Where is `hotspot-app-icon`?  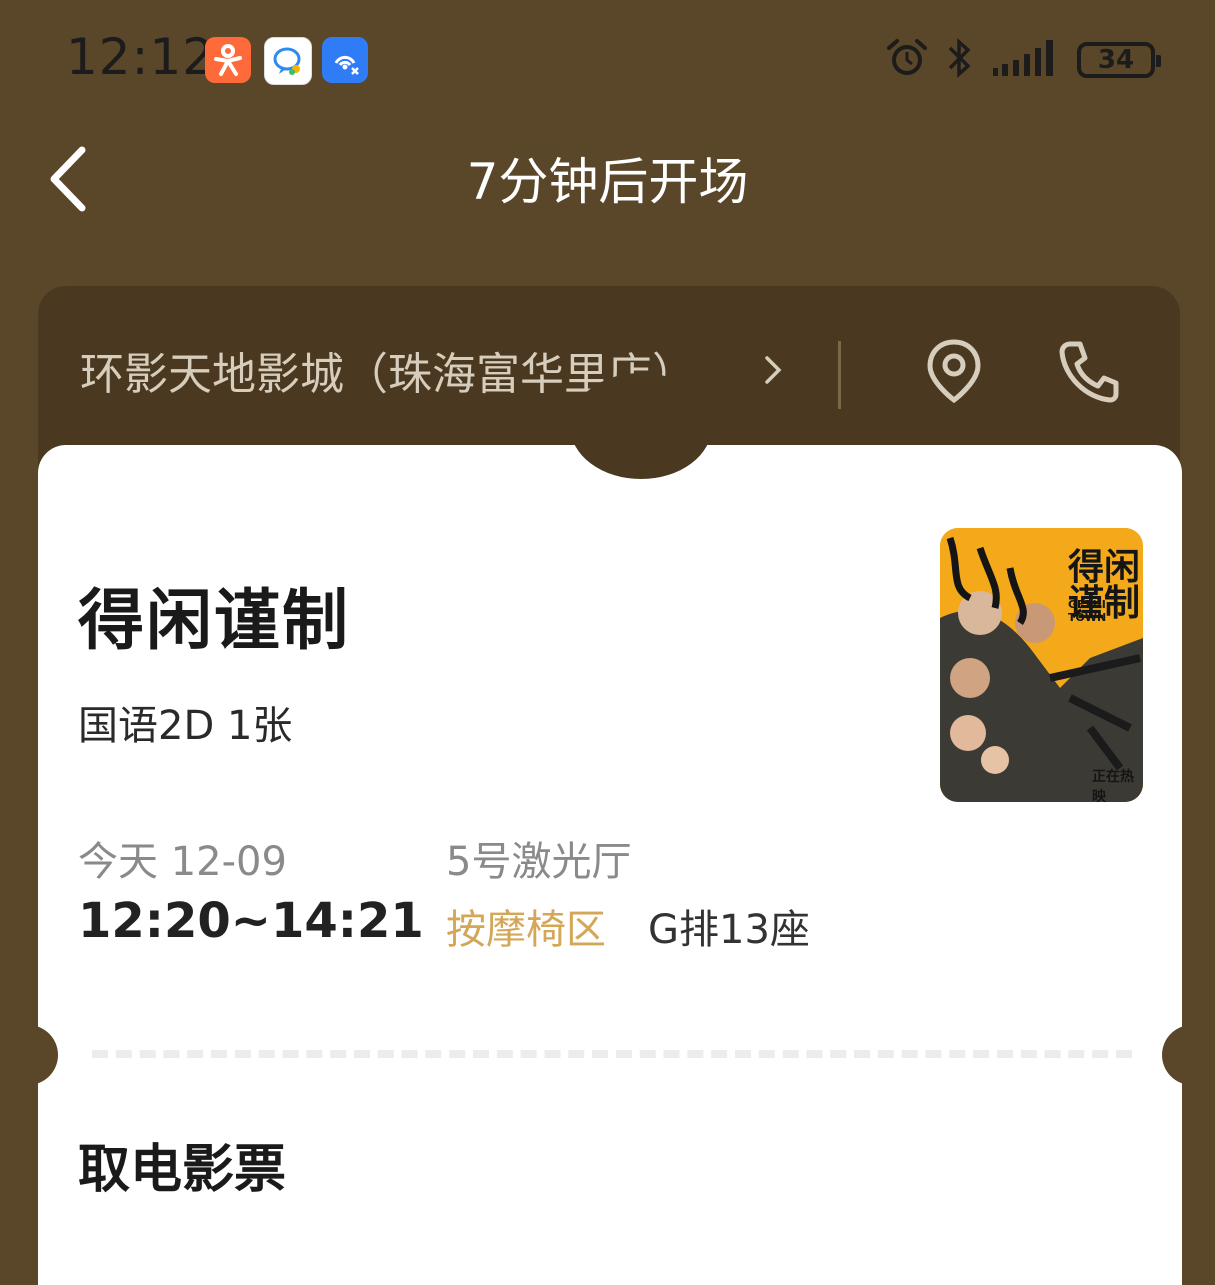 hotspot-app-icon is located at coordinates (345, 60).